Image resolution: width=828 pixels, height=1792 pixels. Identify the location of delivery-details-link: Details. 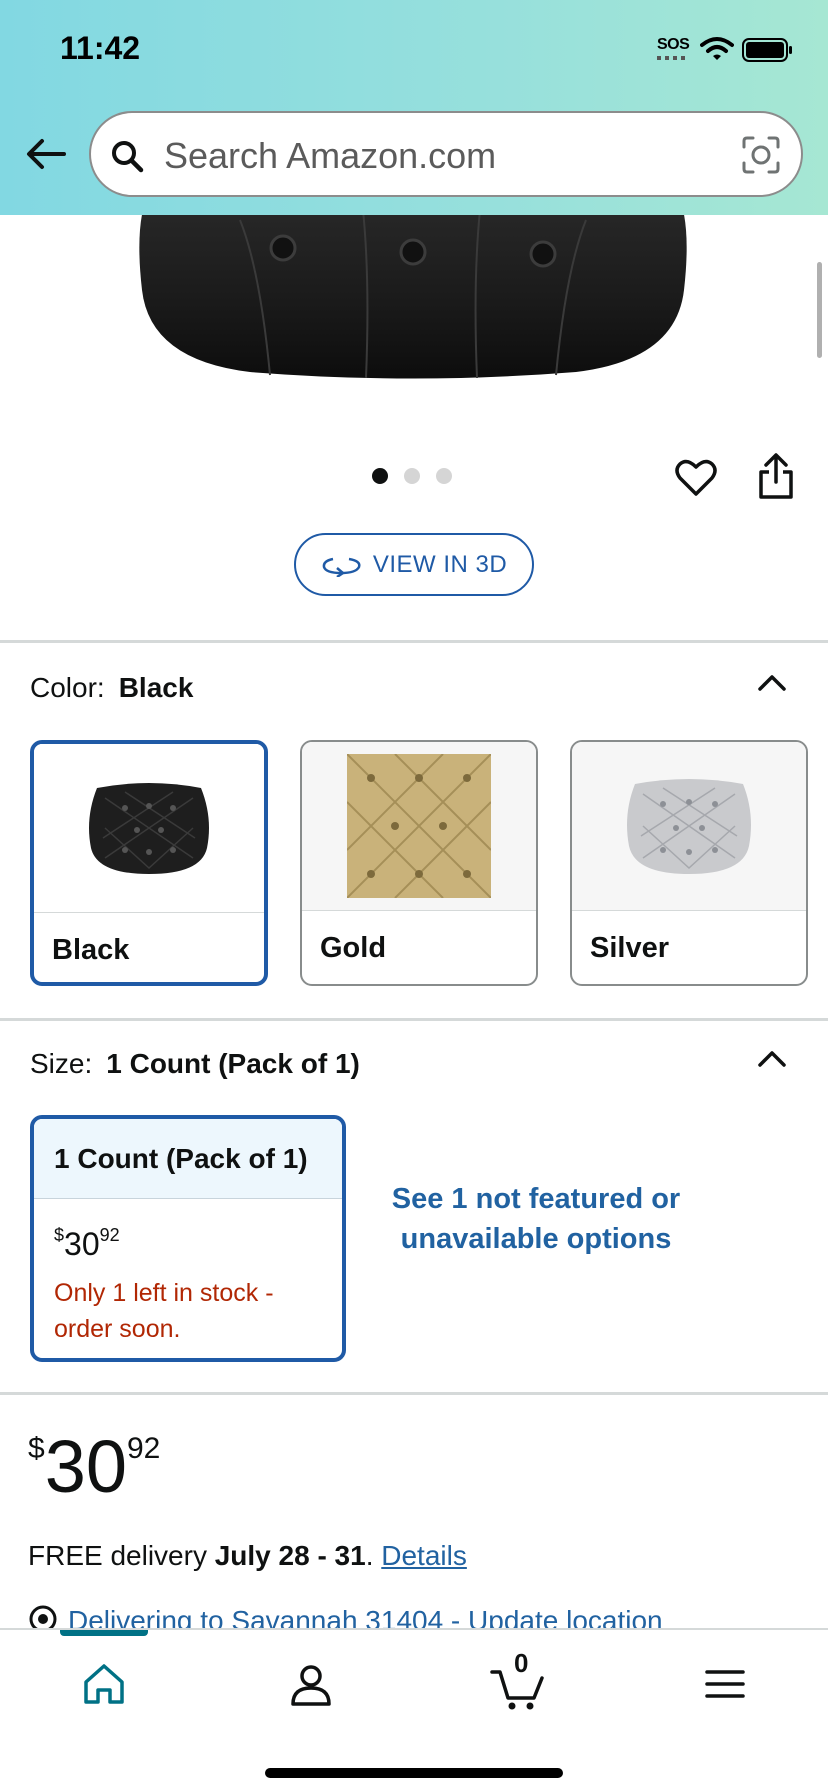
(424, 1555).